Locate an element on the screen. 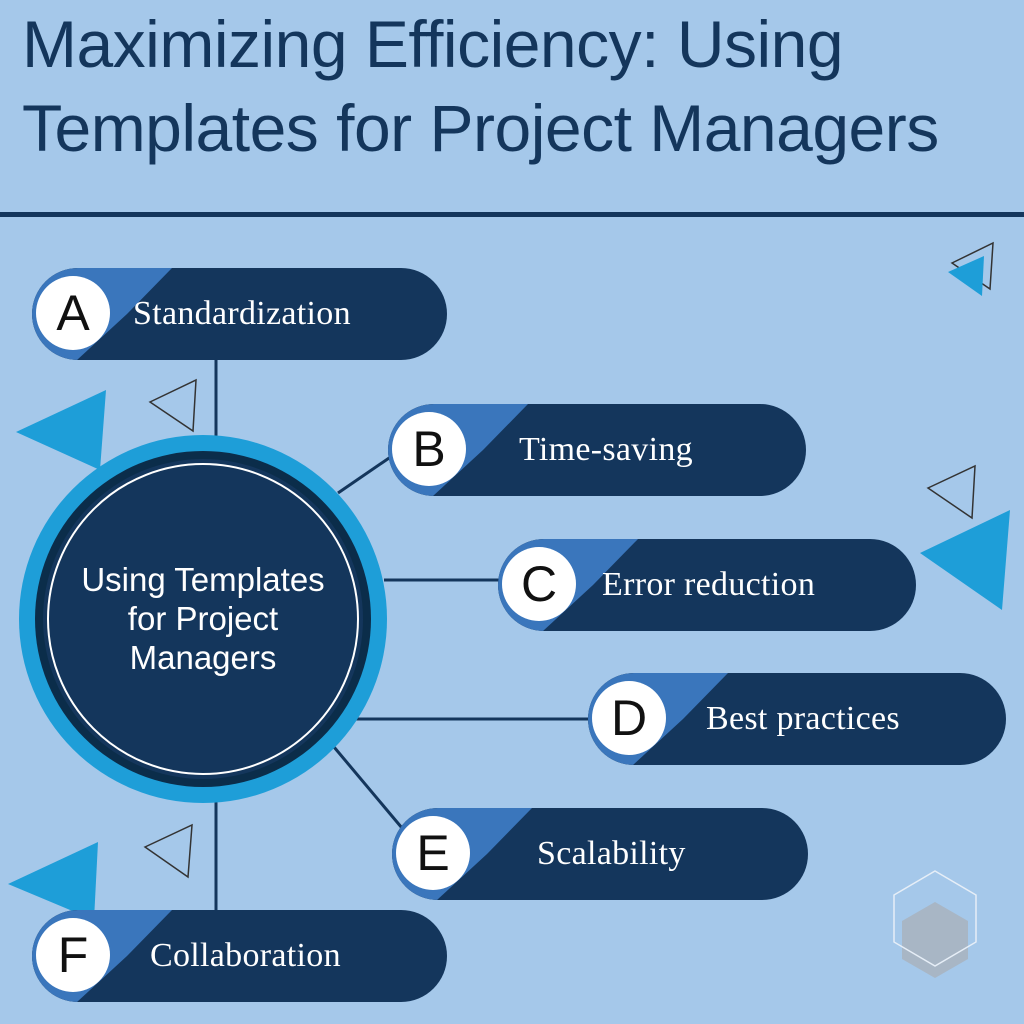 The image size is (1024, 1024). item-b-pill: B Time-saving is located at coordinates (597, 450).